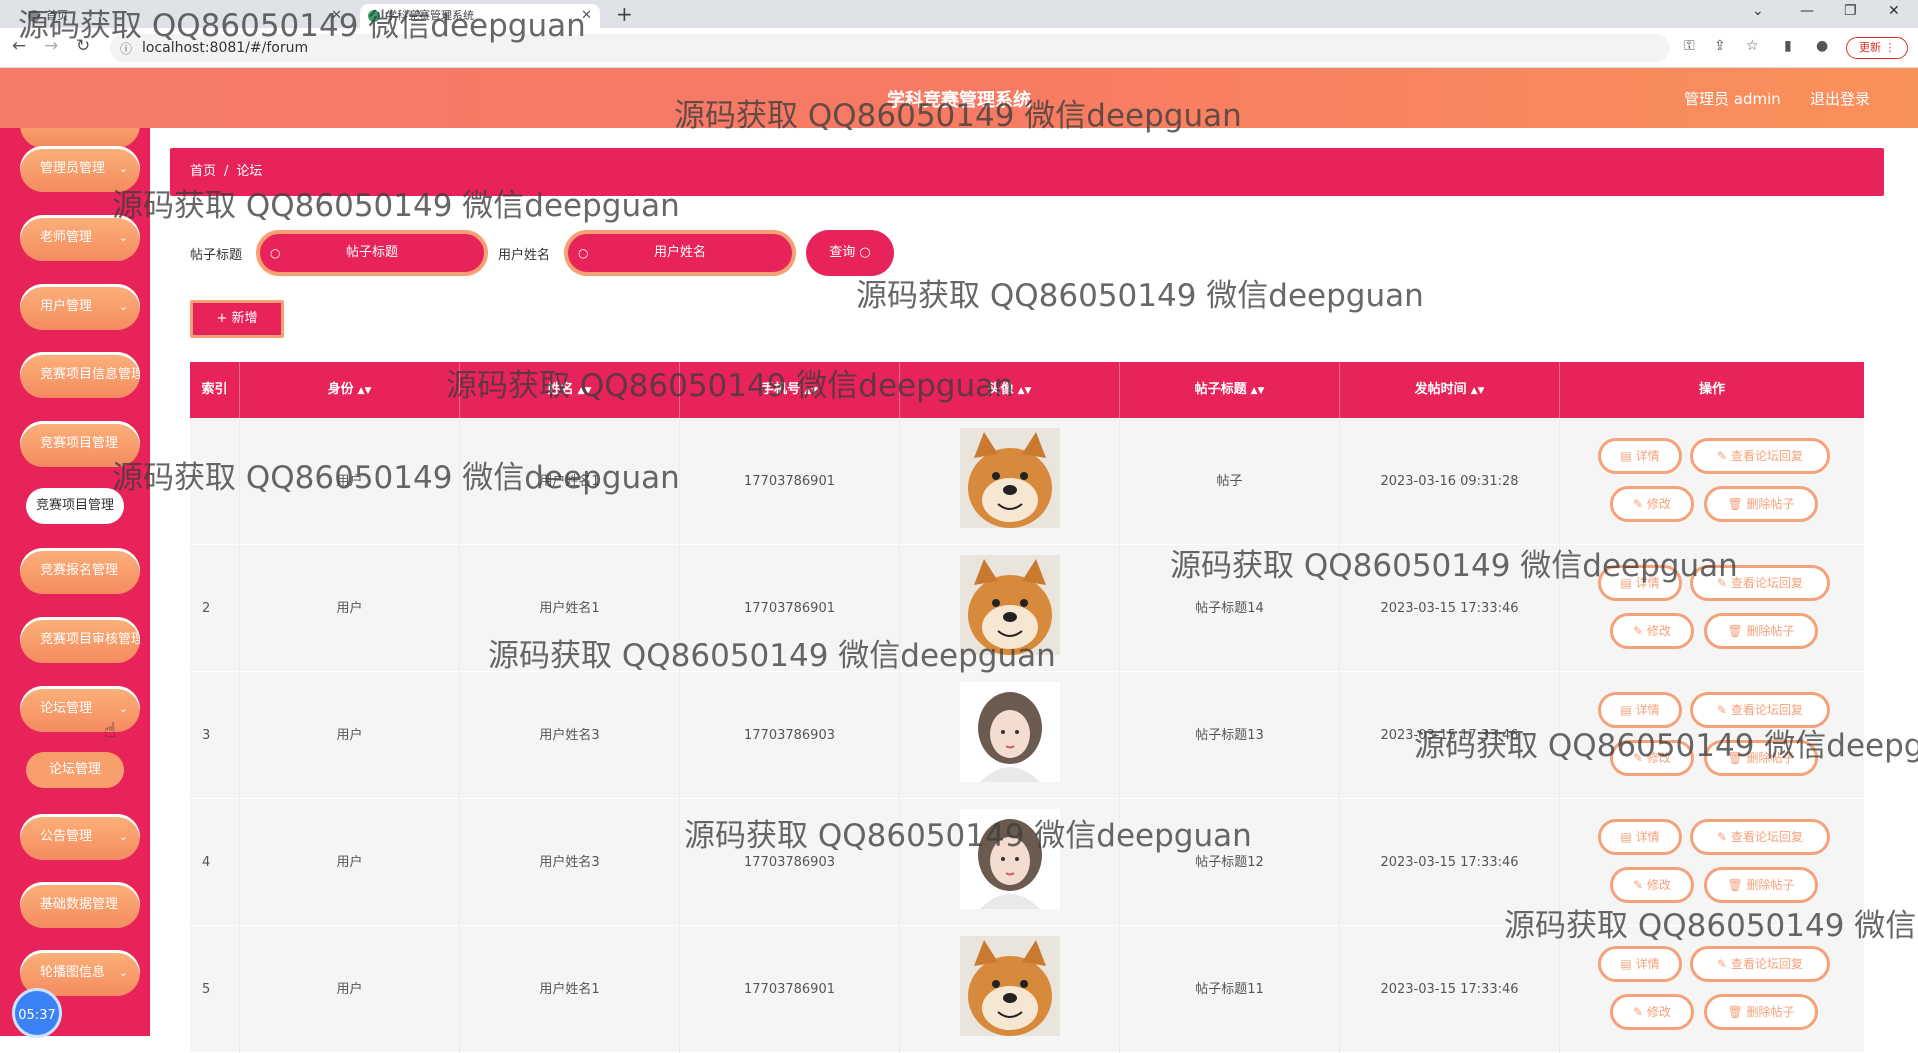 The image size is (1918, 1053). I want to click on sidebar-item-teacher: 老师管理 ⌄, so click(80, 238).